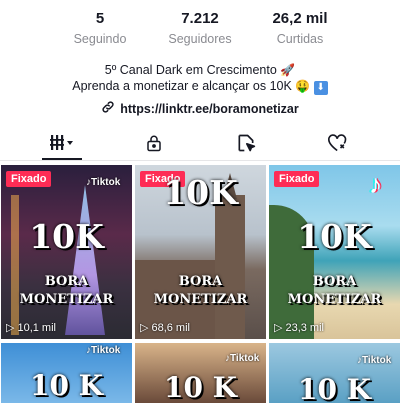 The width and height of the screenshot is (400, 403). What do you see at coordinates (300, 18) in the screenshot?
I see `likes-count: 26,2 mil` at bounding box center [300, 18].